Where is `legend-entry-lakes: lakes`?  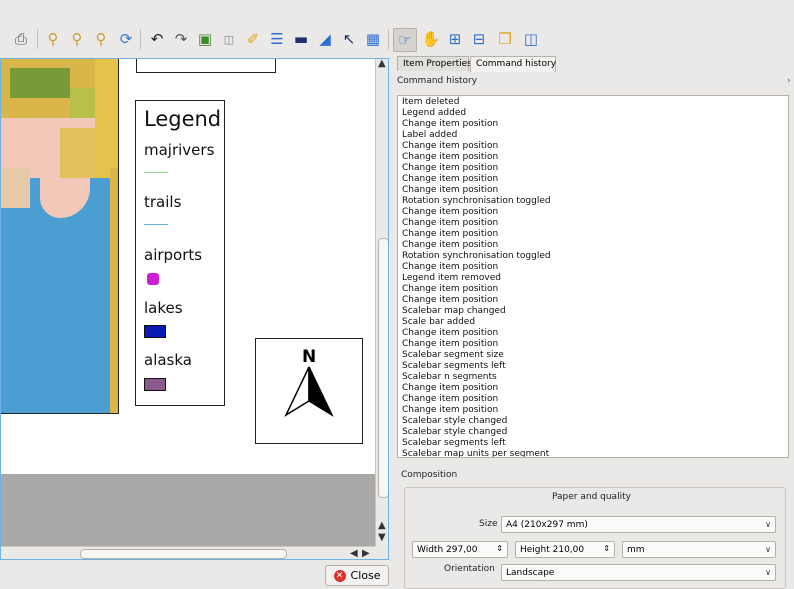
legend-entry-lakes: lakes is located at coordinates (163, 308).